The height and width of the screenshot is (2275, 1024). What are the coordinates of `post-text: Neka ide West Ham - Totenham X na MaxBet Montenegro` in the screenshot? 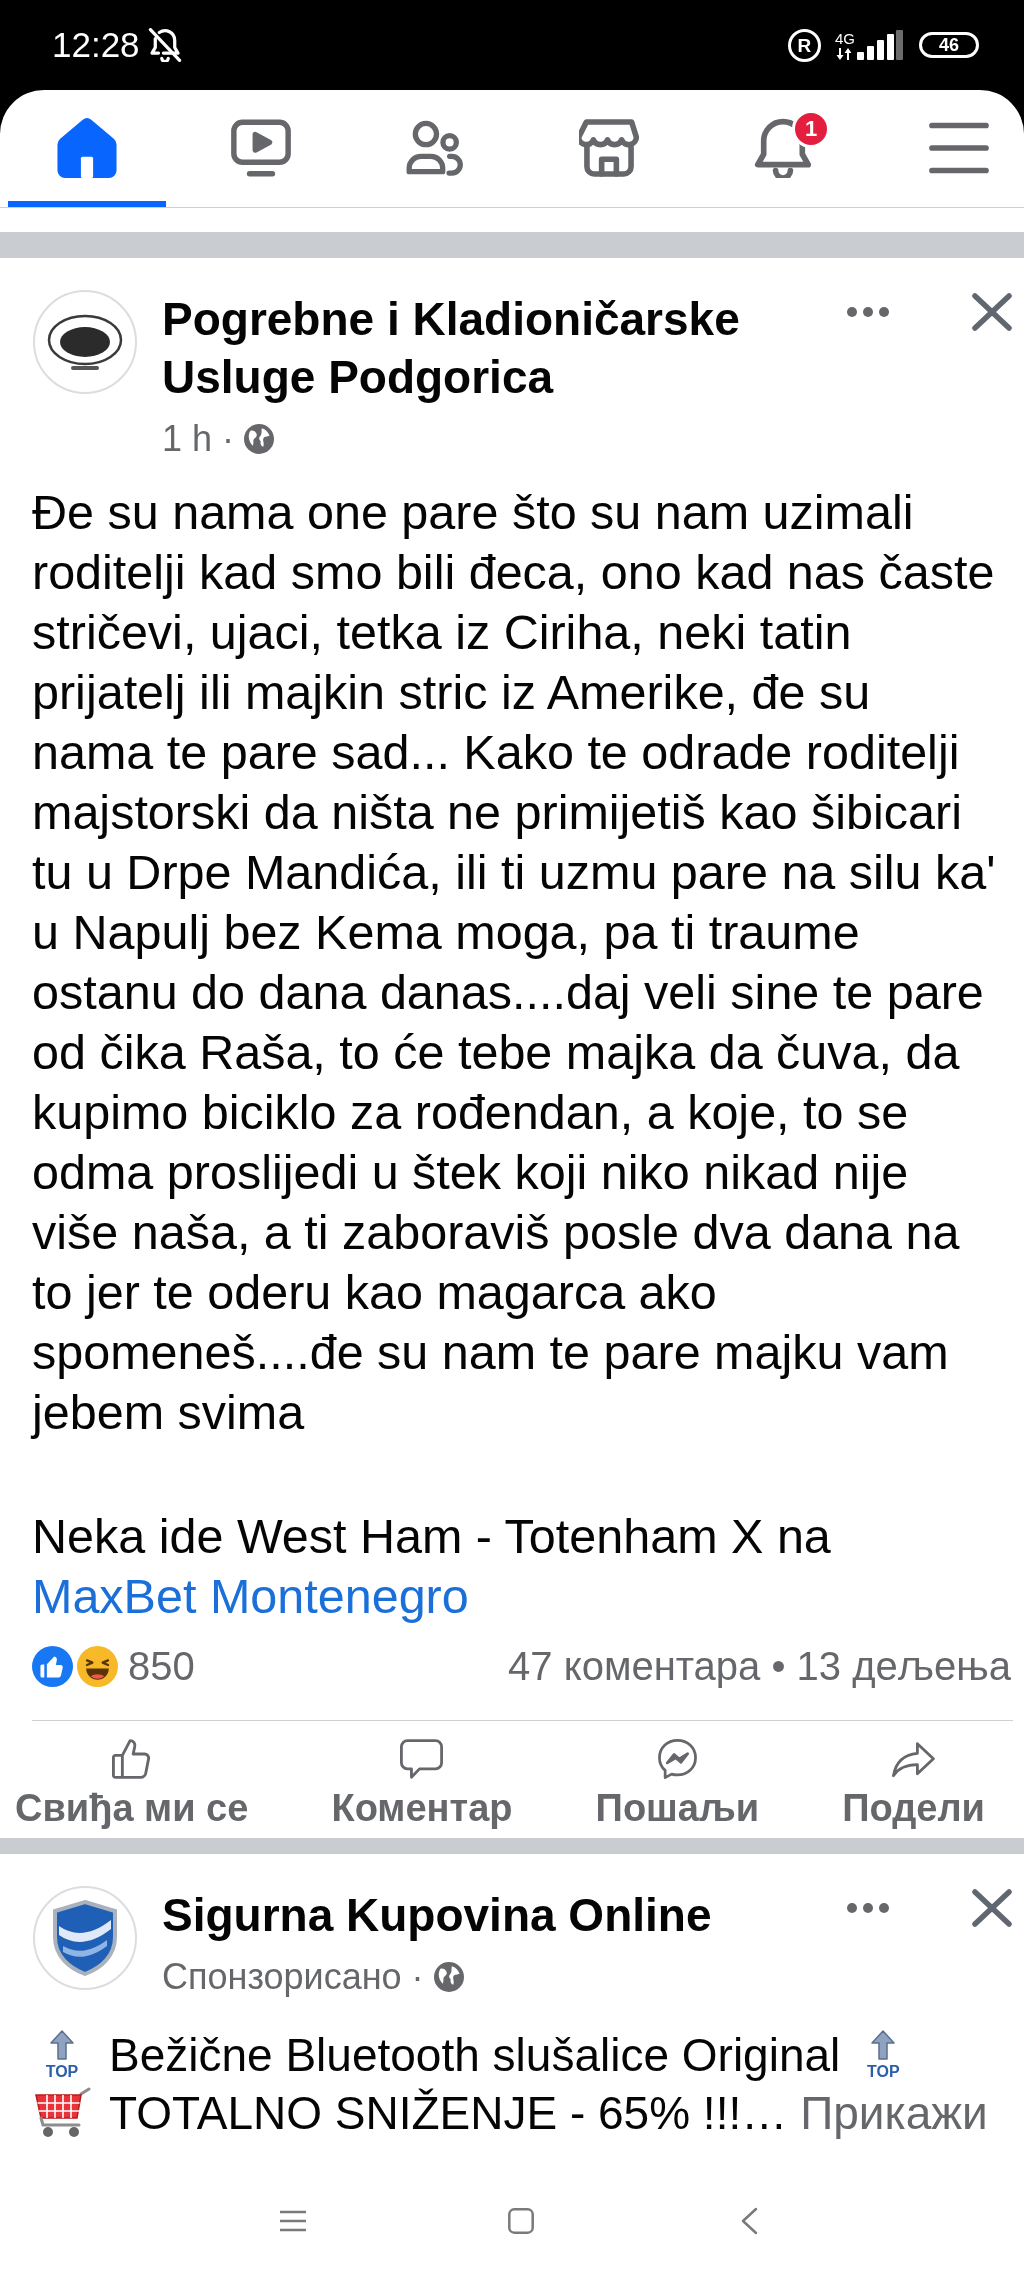 It's located at (432, 1566).